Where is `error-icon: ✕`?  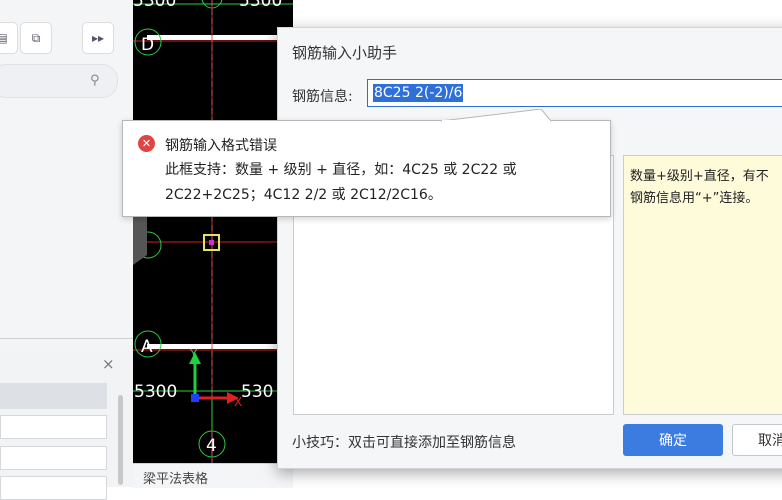
error-icon: ✕ is located at coordinates (146, 143).